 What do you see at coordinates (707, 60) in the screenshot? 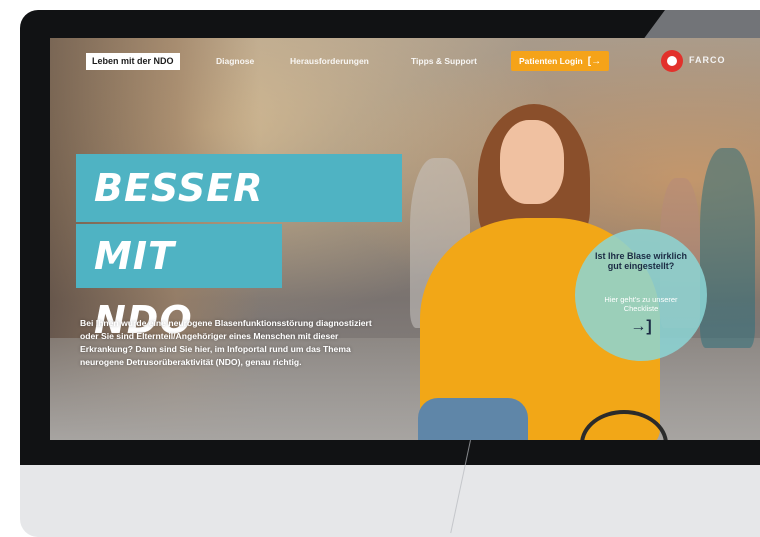
I see `company-logo-text: FARCO` at bounding box center [707, 60].